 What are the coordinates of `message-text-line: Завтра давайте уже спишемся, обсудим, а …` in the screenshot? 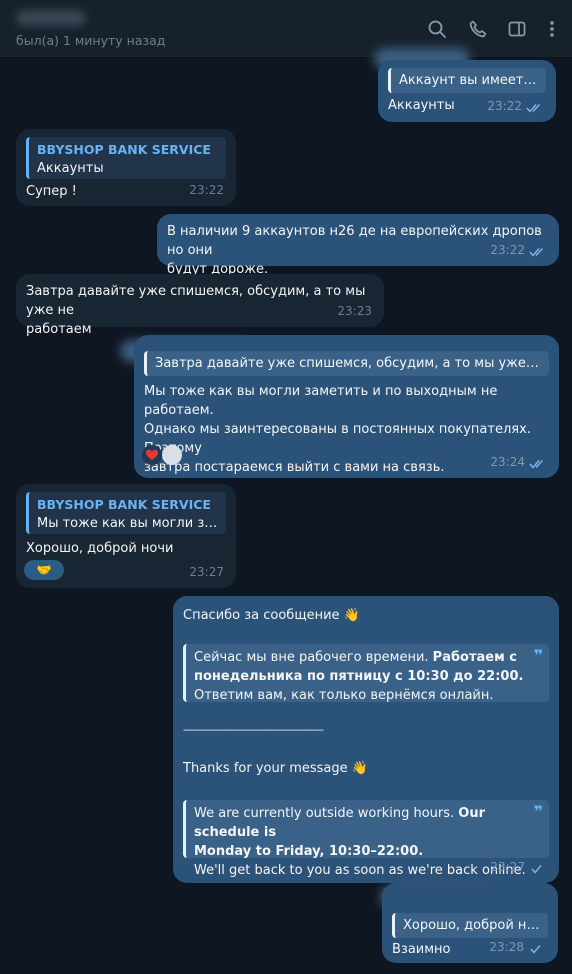 It's located at (196, 301).